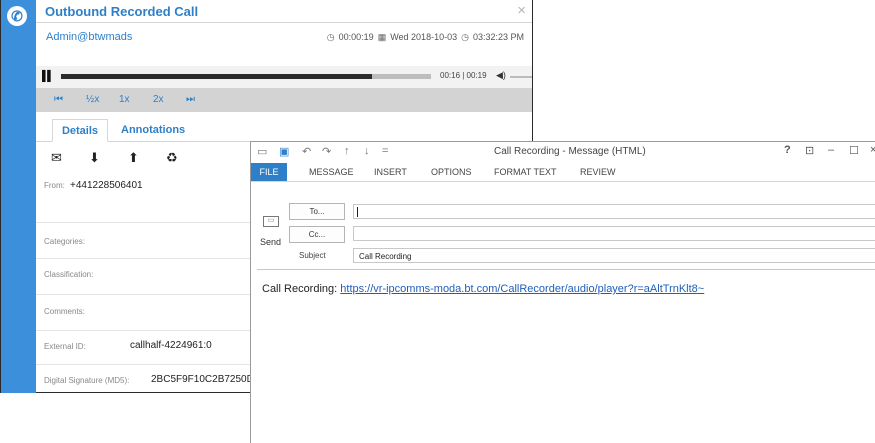 The image size is (875, 443). What do you see at coordinates (172, 158) in the screenshot?
I see `recycle-icon: ♻` at bounding box center [172, 158].